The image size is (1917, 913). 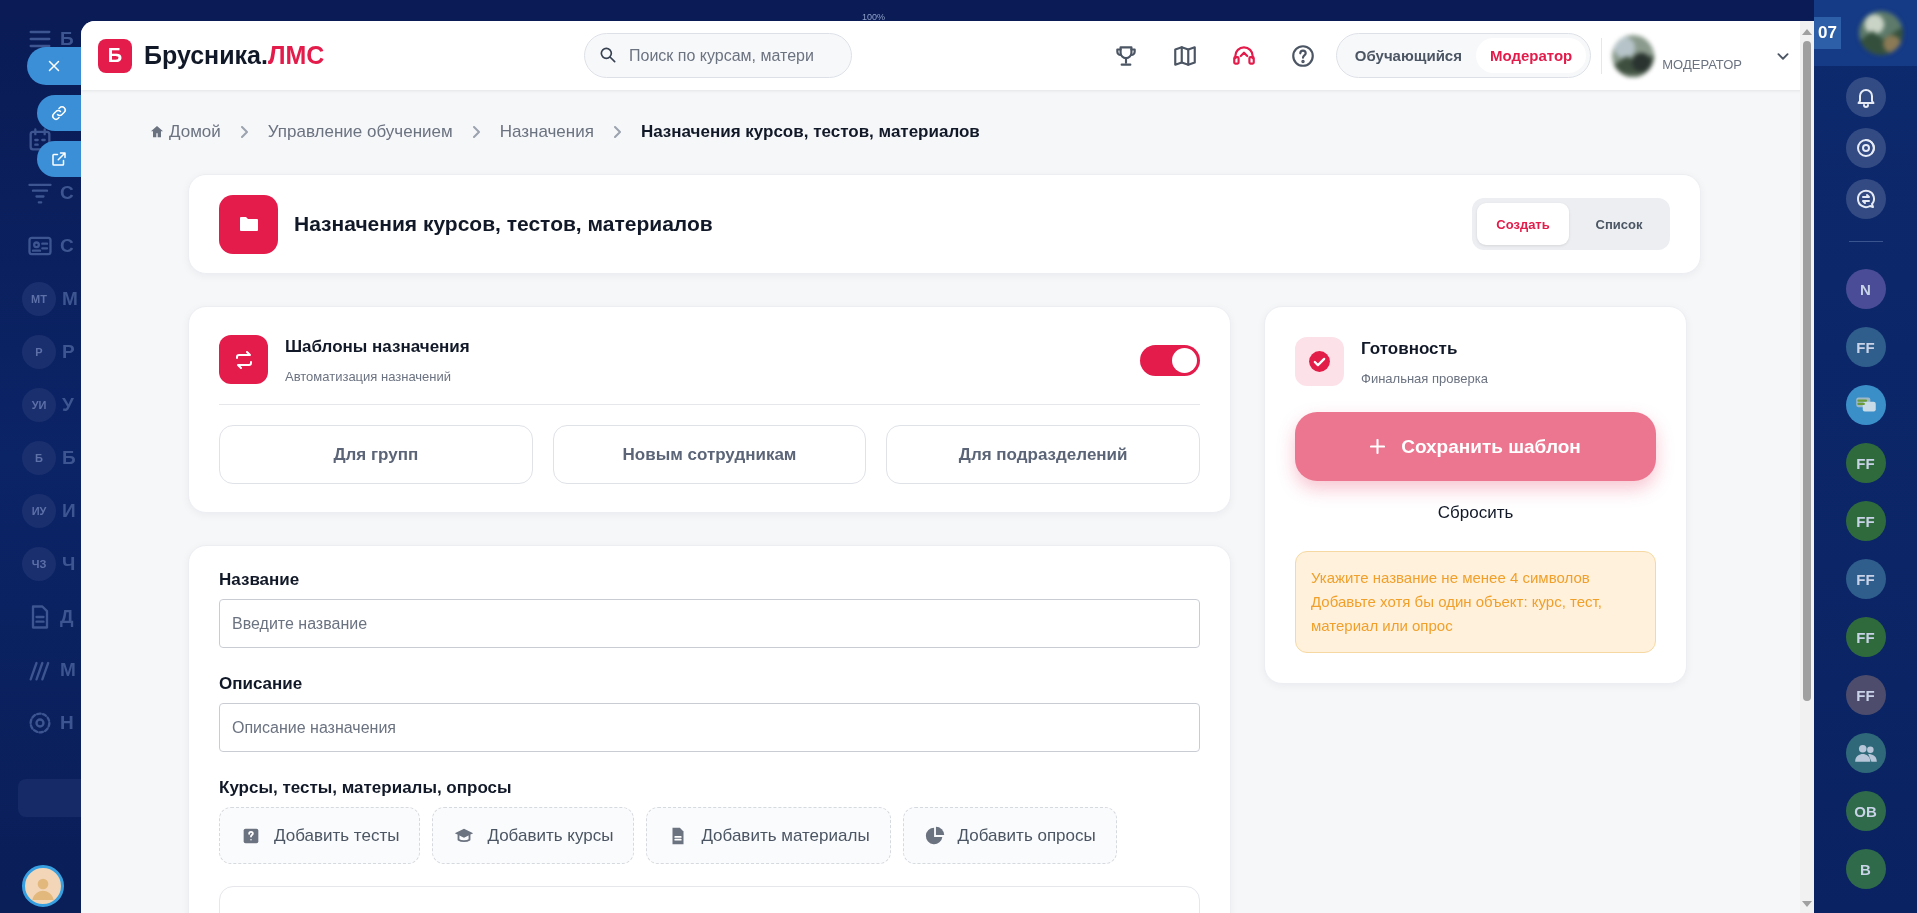 I want to click on sidebar-label: Б, so click(x=67, y=39).